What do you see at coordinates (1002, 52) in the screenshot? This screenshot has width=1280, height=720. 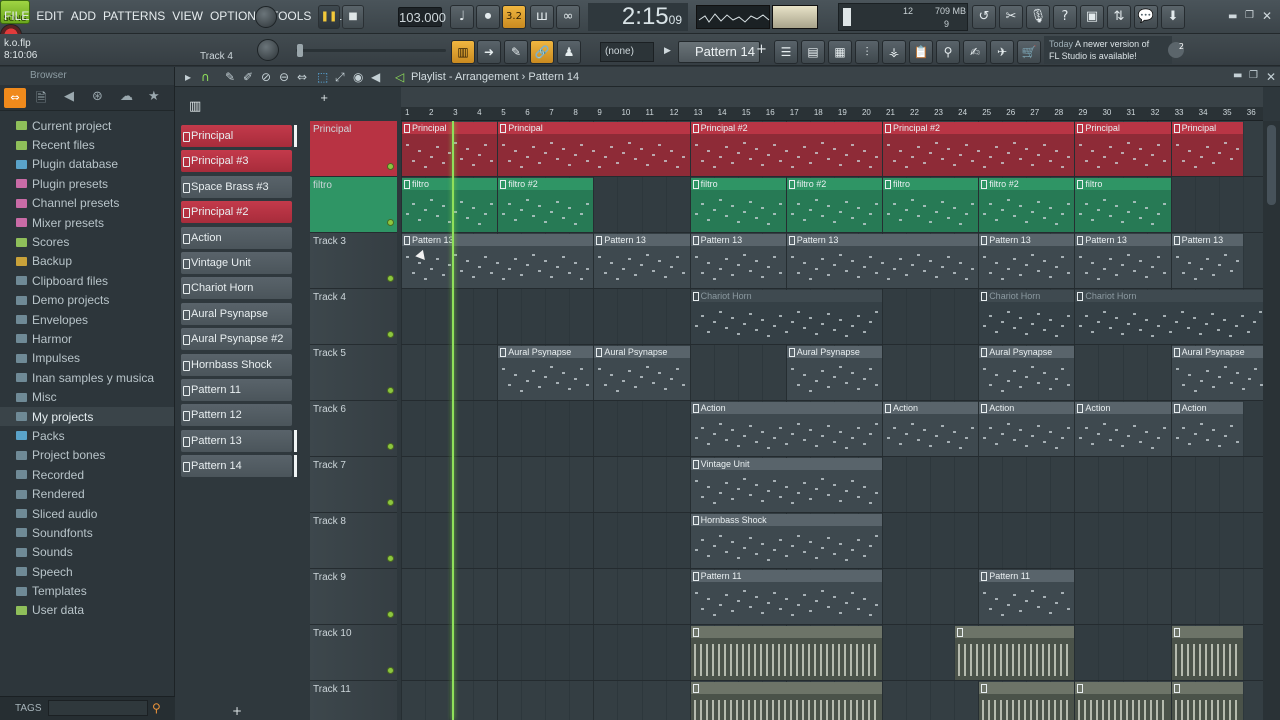 I see `capture-icon: ✈` at bounding box center [1002, 52].